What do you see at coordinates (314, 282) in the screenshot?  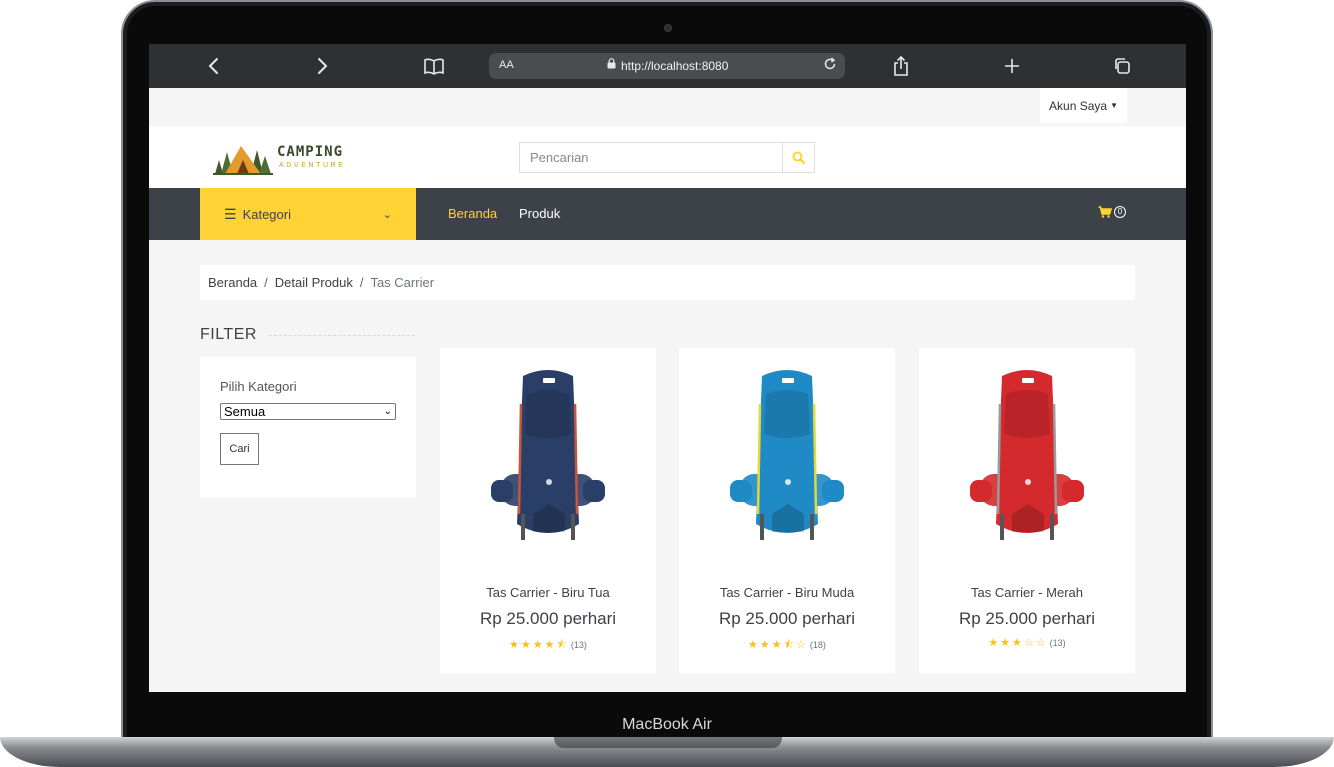 I see `breadcrumb-detail: Detail Produk` at bounding box center [314, 282].